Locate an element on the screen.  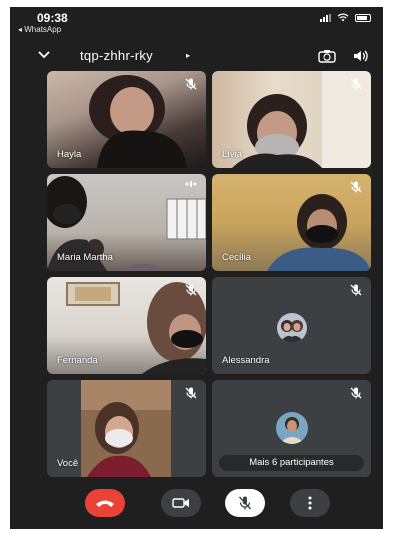
camera-toggle-button is located at coordinates (181, 503).